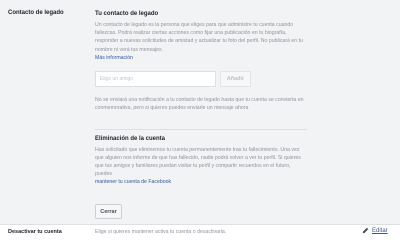 Image resolution: width=400 pixels, height=245 pixels. What do you see at coordinates (201, 129) in the screenshot?
I see `section-divider` at bounding box center [201, 129].